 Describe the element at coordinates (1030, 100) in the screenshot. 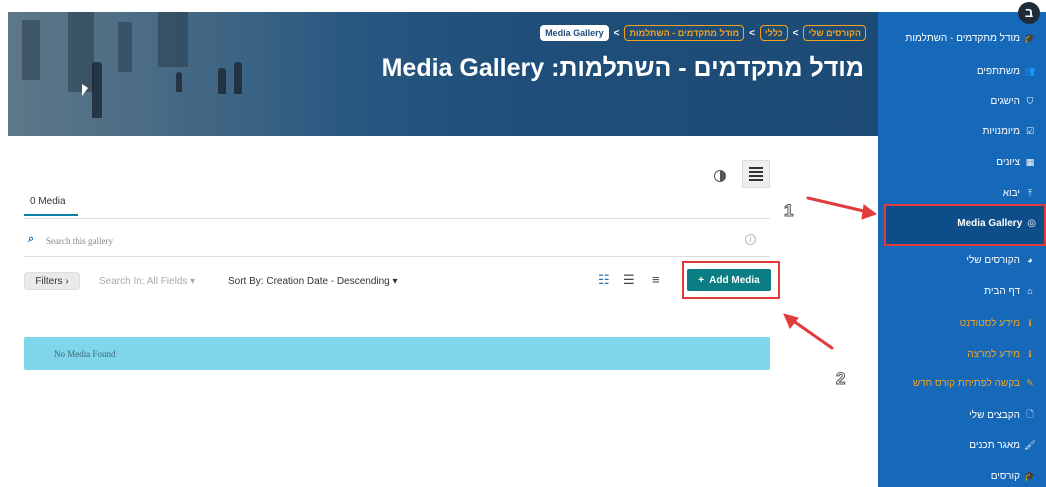

I see `shield-icon: ⛉` at that location.